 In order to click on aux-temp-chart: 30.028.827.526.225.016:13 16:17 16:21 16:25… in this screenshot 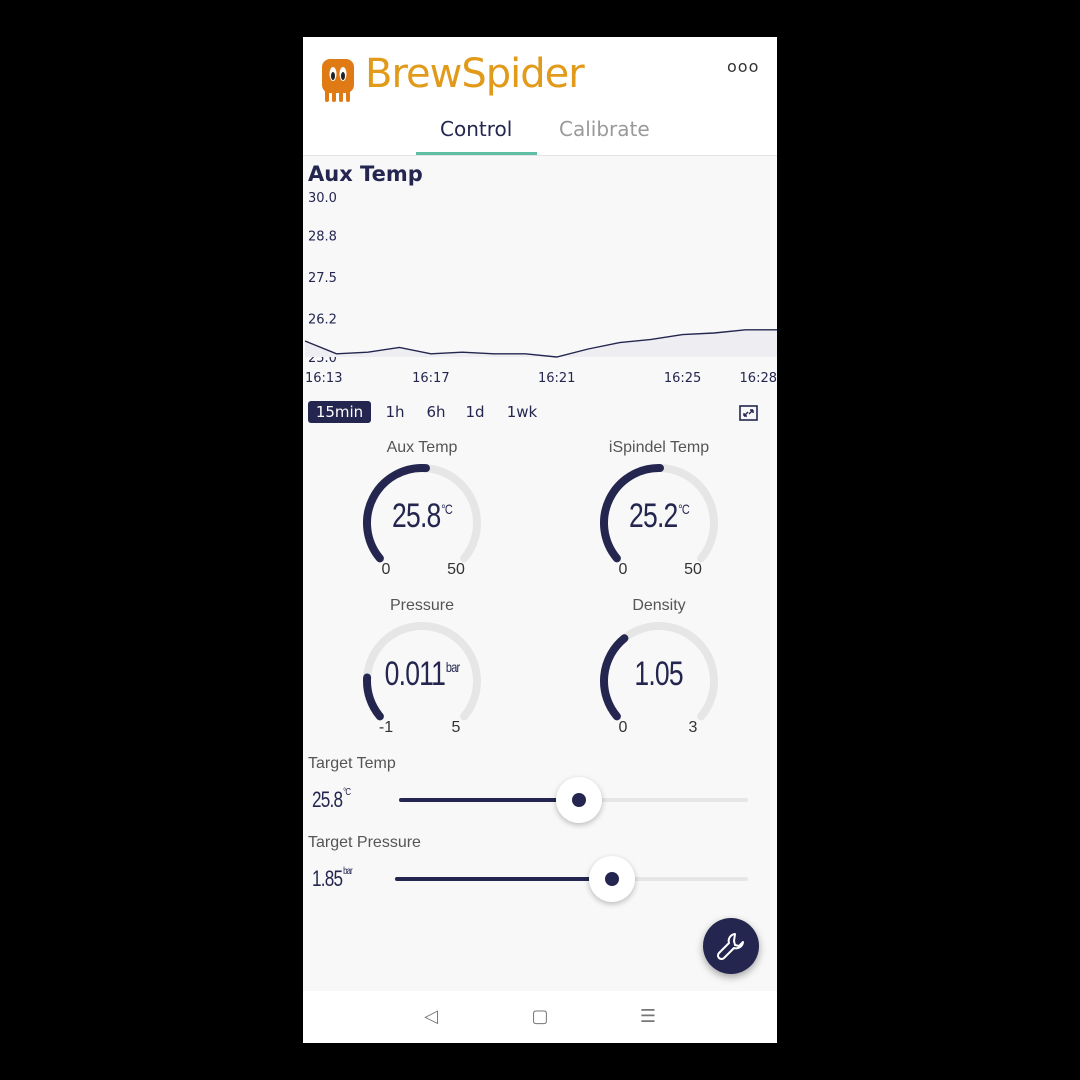, I will do `click(540, 287)`.